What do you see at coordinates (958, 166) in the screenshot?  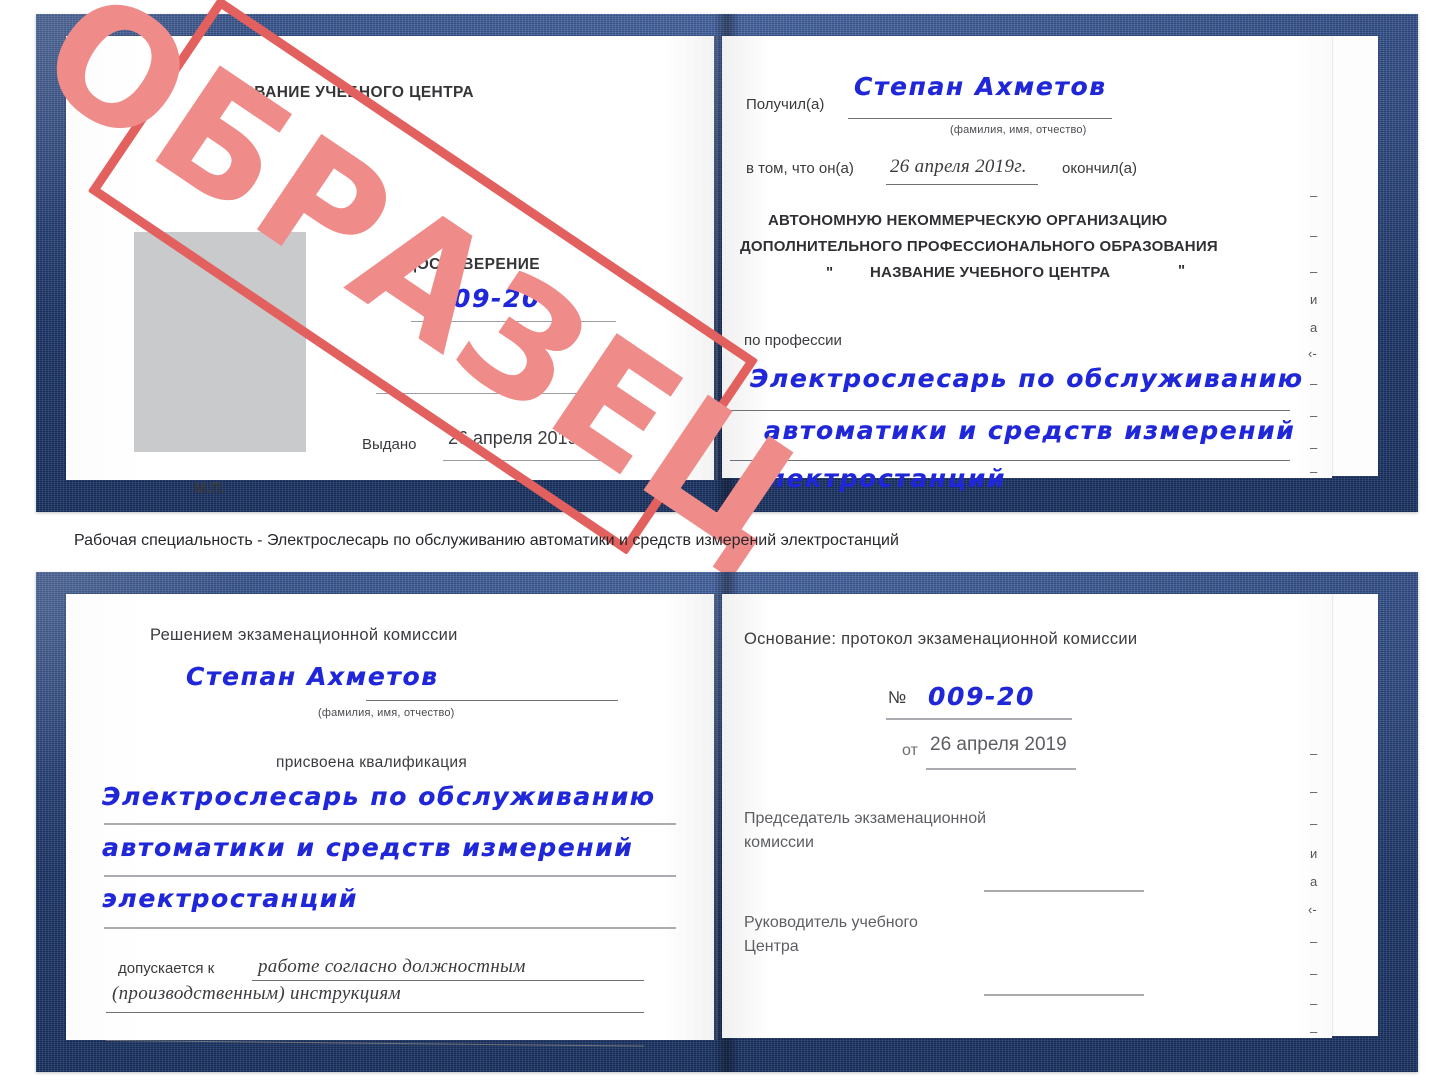 I see `completion-date: 26 апреля 2019г.` at bounding box center [958, 166].